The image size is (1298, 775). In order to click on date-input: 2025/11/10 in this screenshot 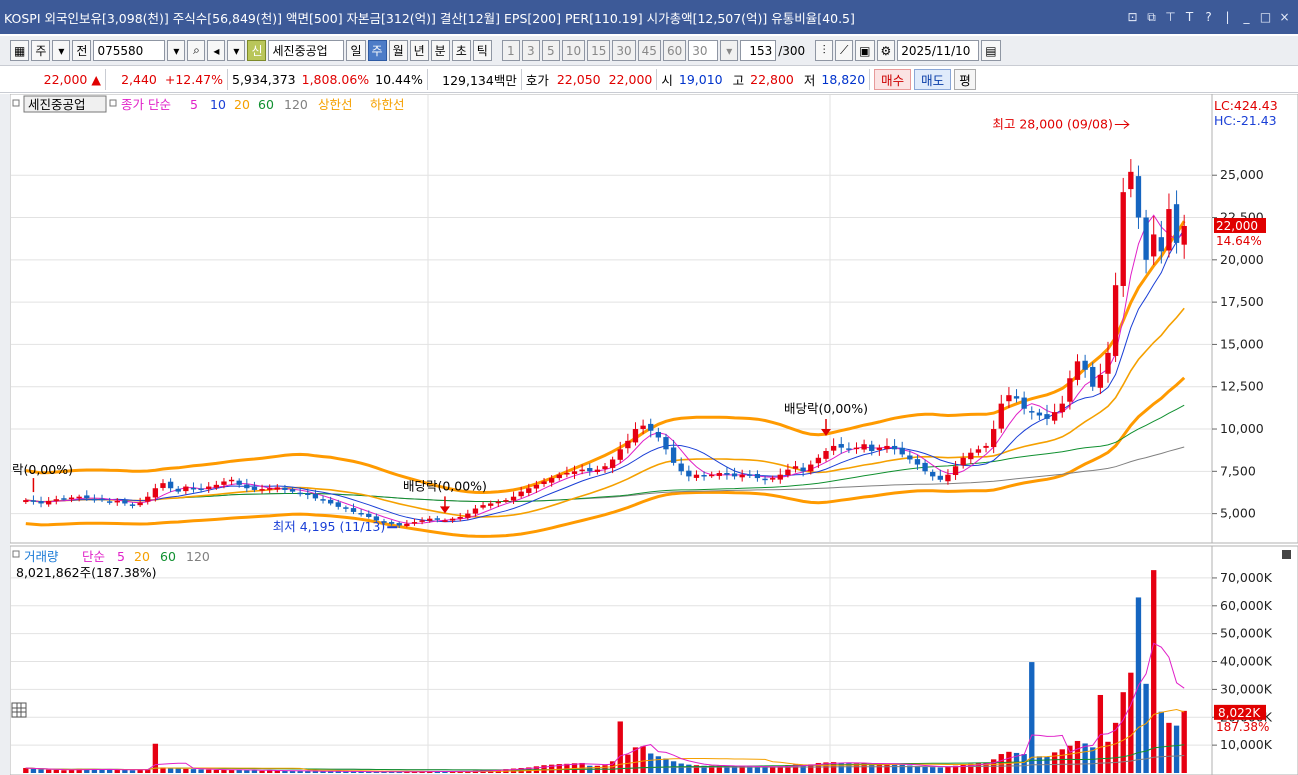, I will do `click(938, 50)`.